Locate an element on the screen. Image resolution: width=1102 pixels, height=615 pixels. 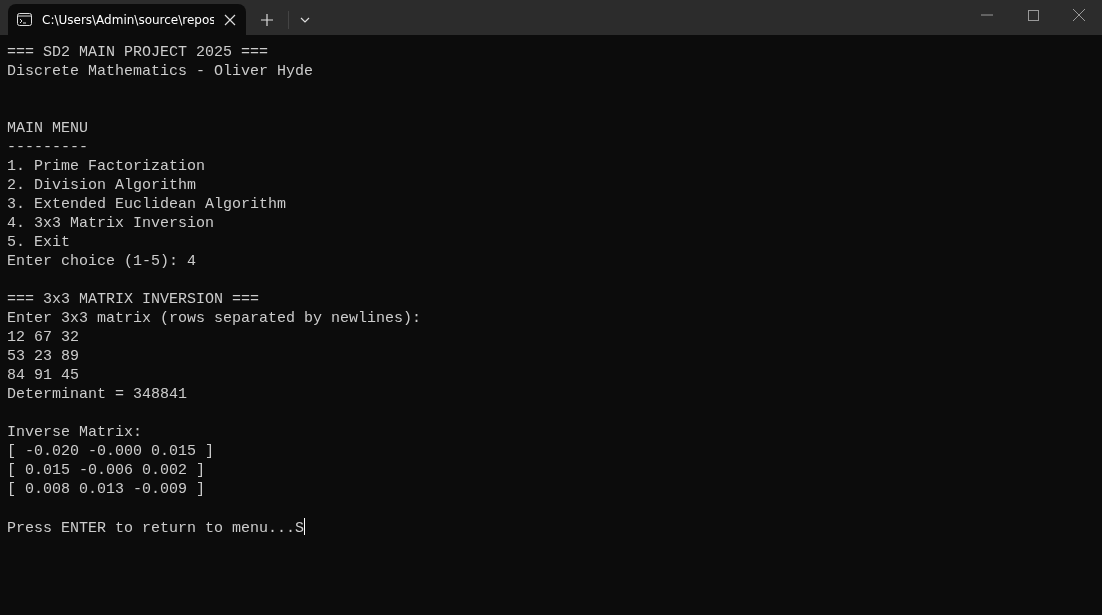
console-line: 53 23 89 is located at coordinates (43, 356).